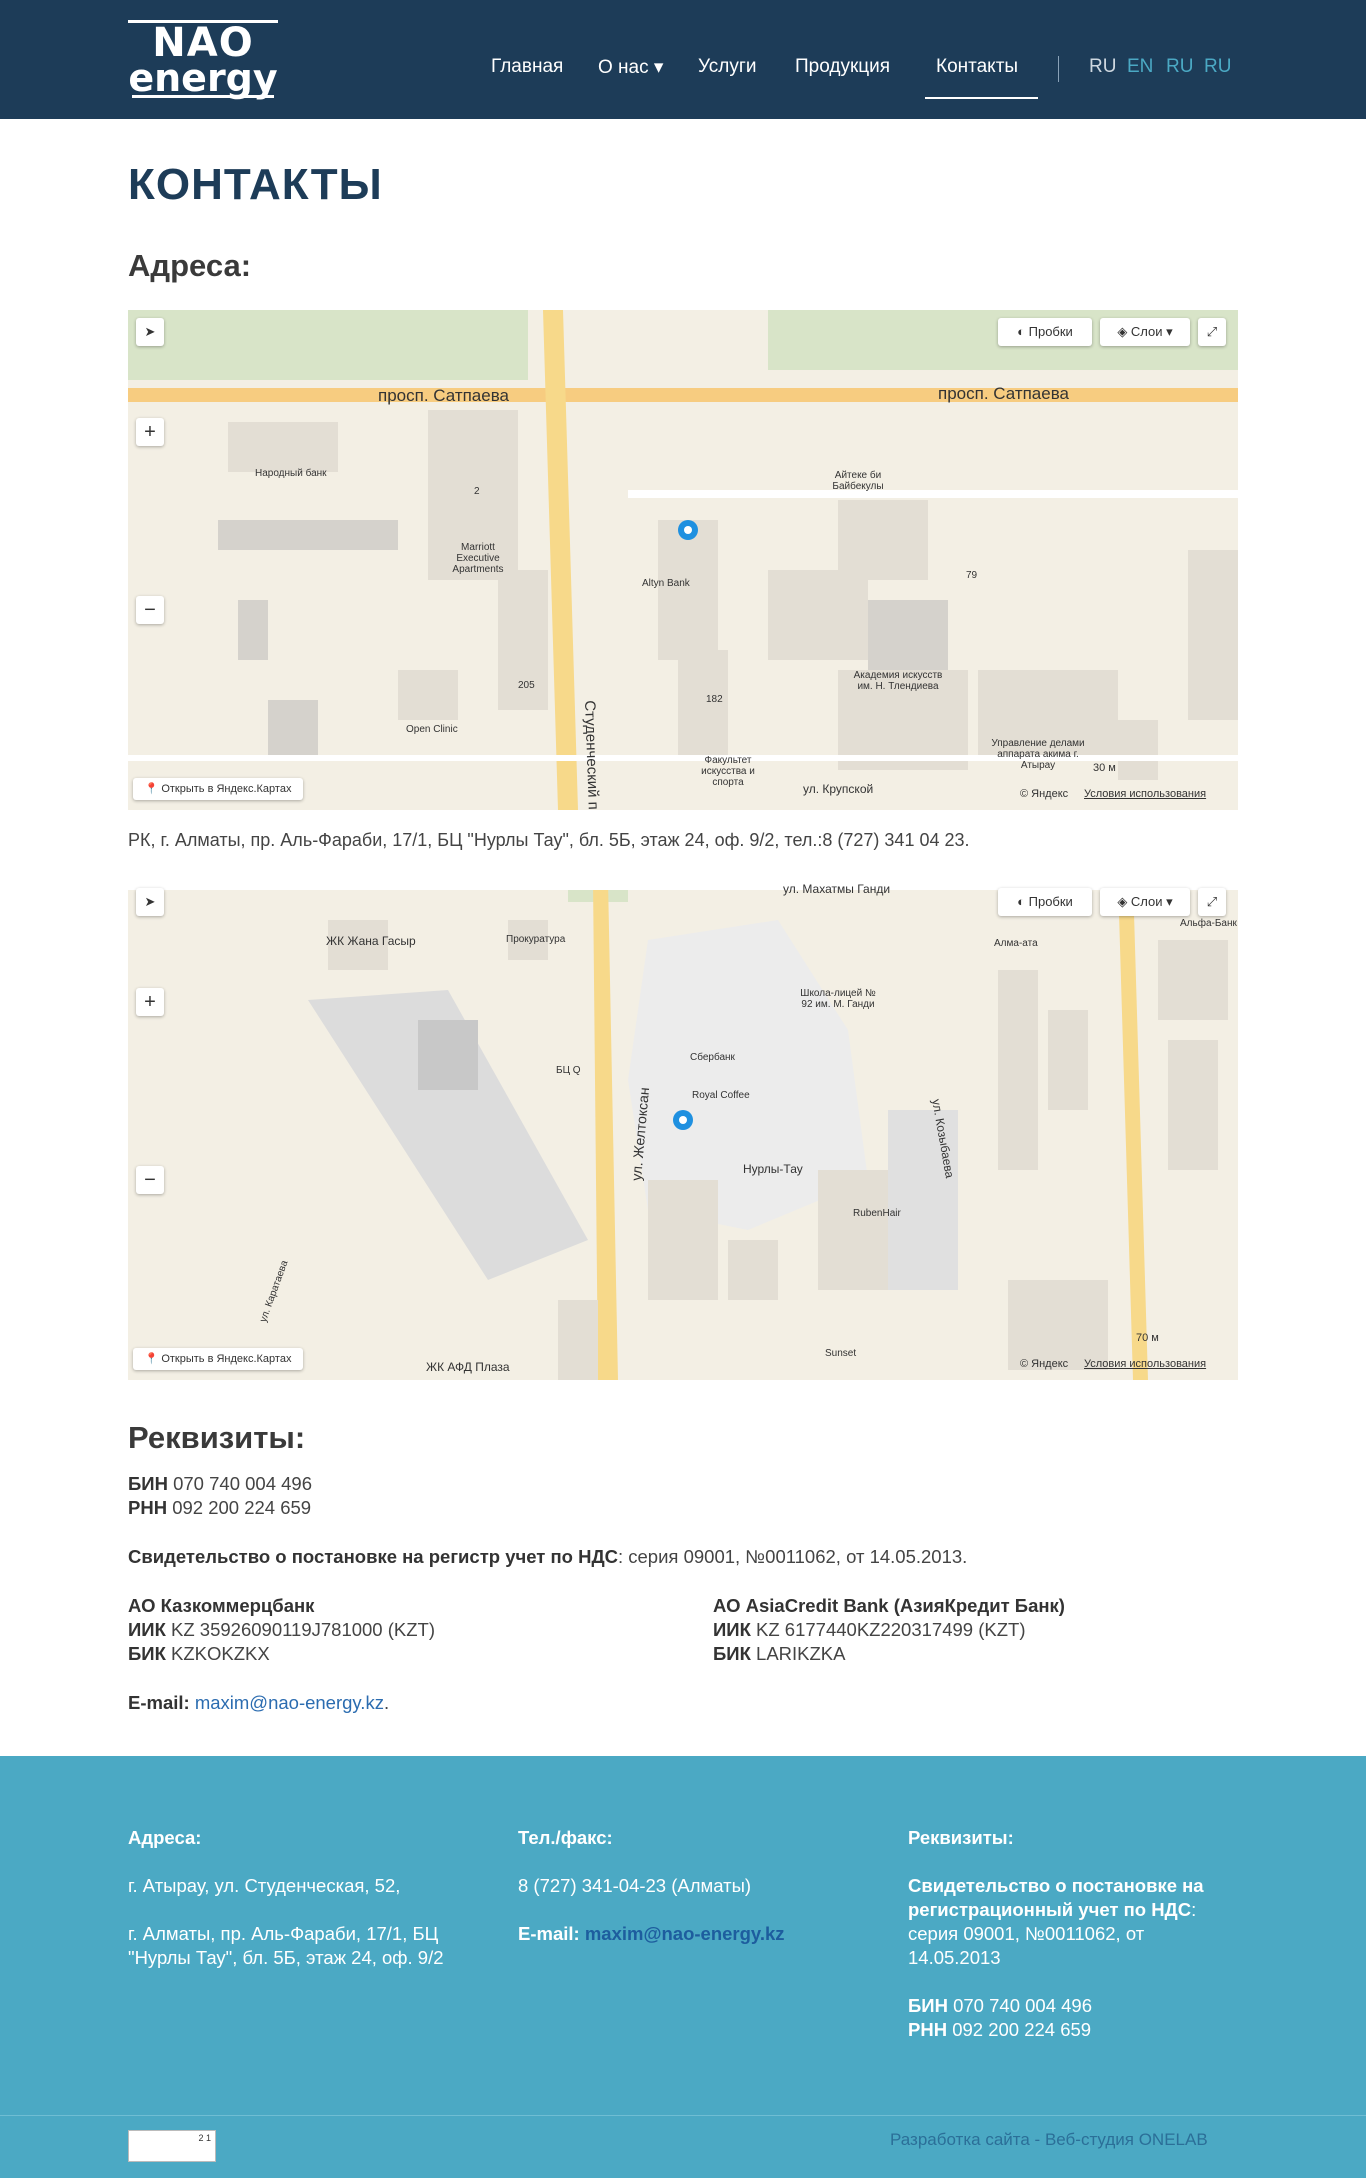  Describe the element at coordinates (151, 789) in the screenshot. I see `pin-icon: 📍` at that location.